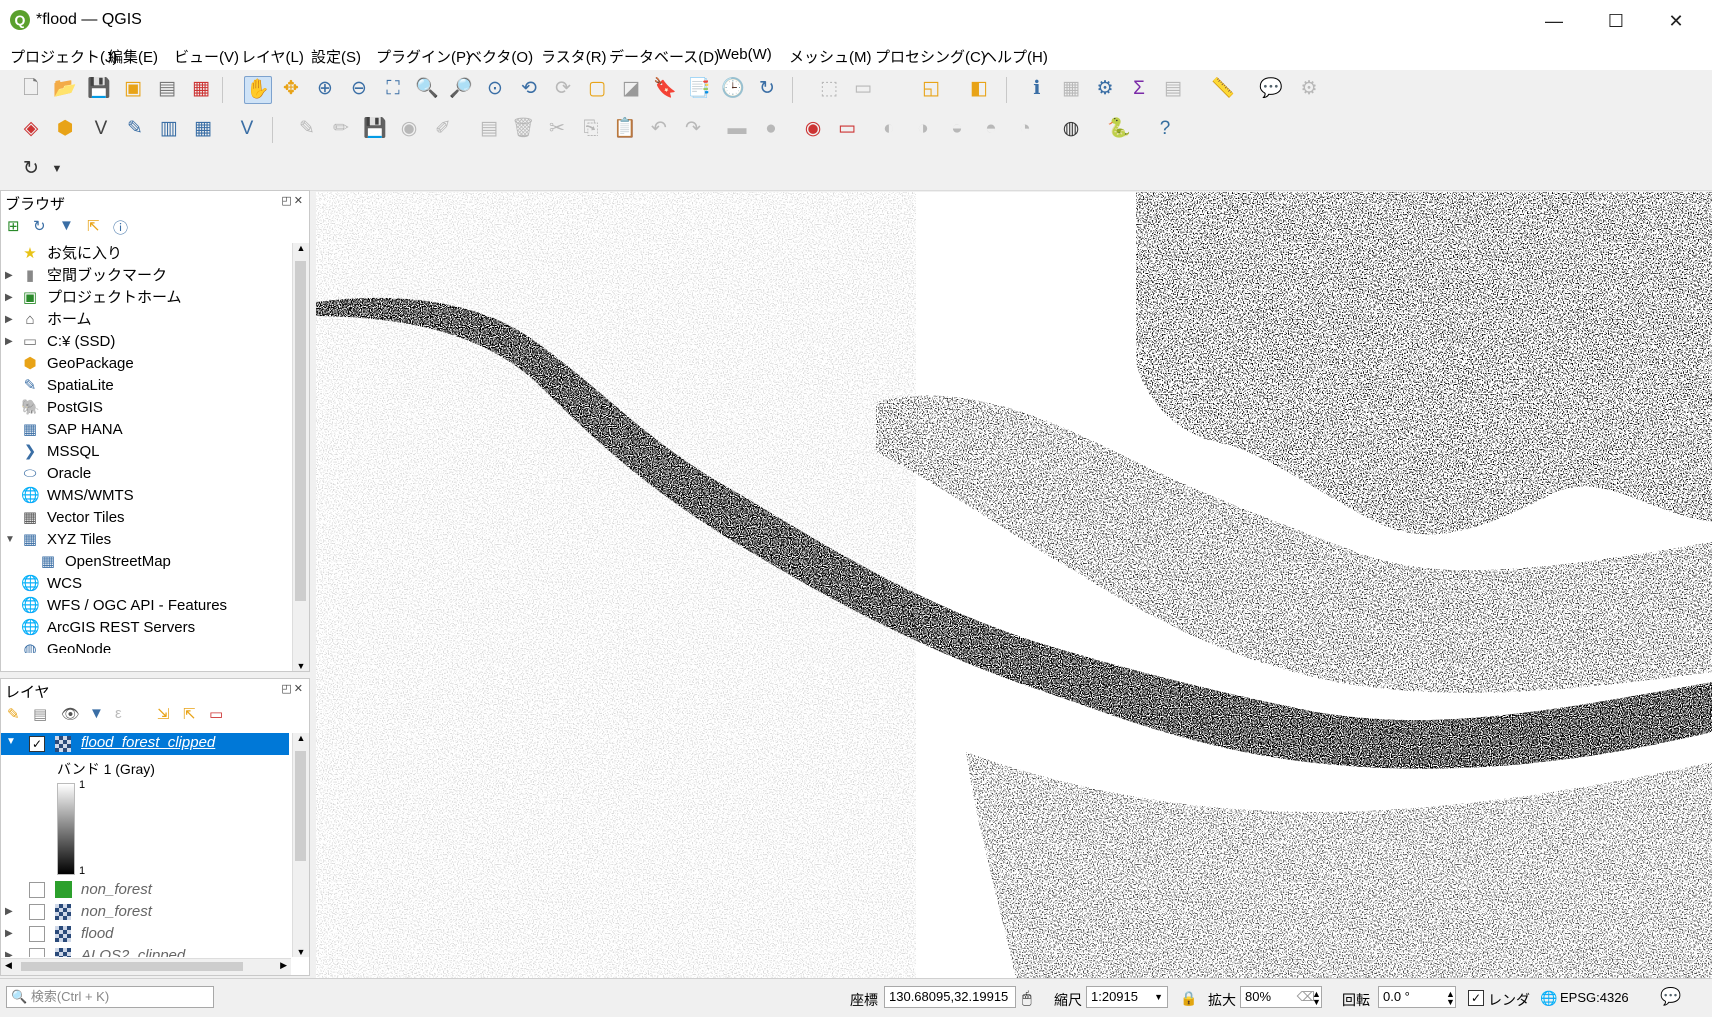 Image resolution: width=1712 pixels, height=1017 pixels. I want to click on menu-plugins: プラグイン(P), so click(423, 56).